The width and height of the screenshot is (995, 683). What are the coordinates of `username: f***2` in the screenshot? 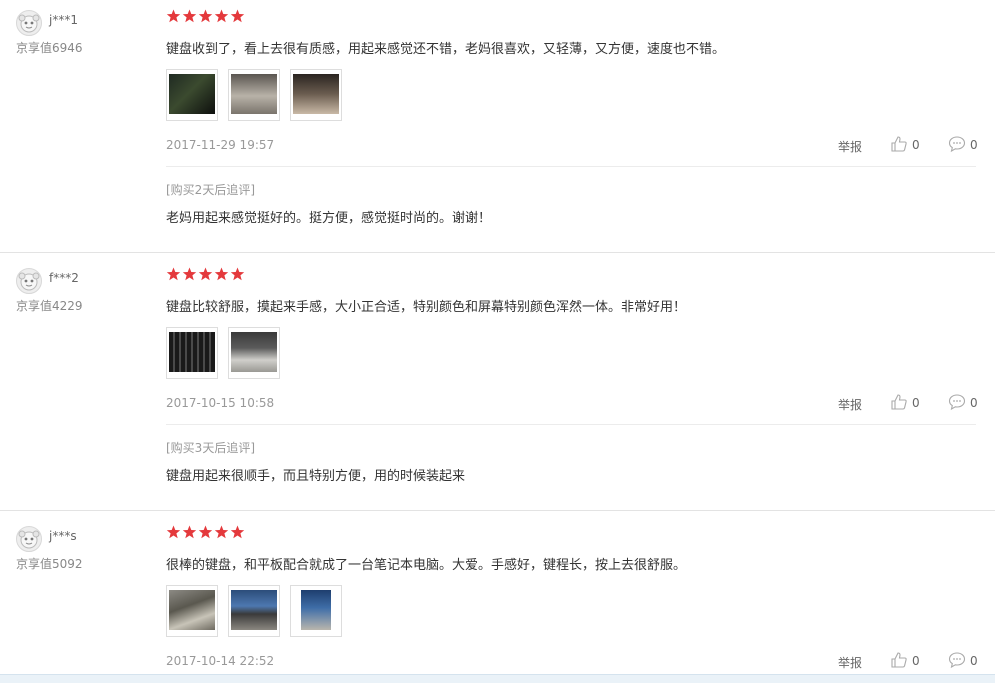 It's located at (64, 278).